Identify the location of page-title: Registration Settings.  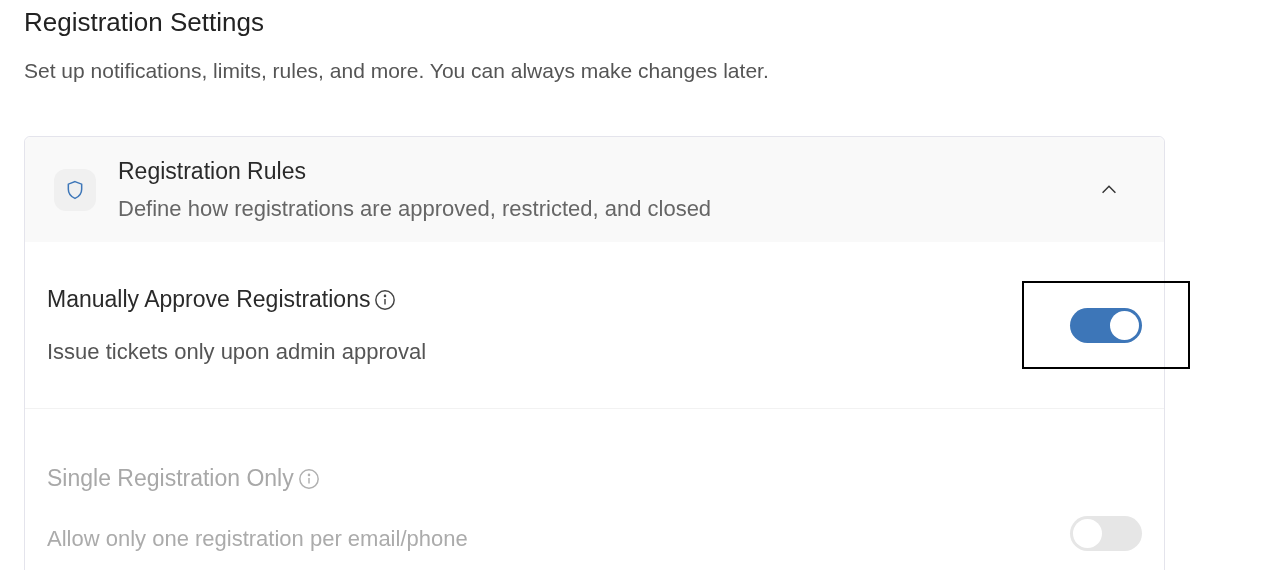
(144, 22).